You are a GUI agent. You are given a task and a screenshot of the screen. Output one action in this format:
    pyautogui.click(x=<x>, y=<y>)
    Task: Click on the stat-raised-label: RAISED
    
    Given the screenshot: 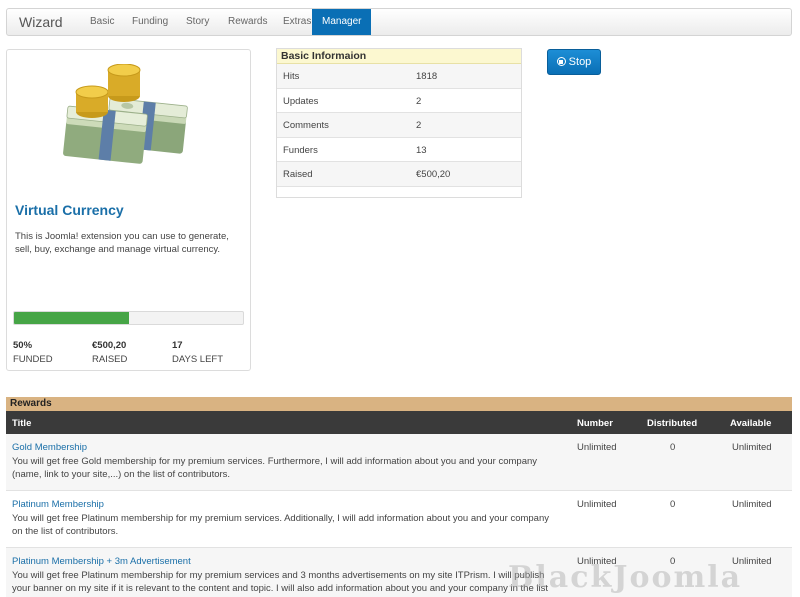 What is the action you would take?
    pyautogui.click(x=110, y=359)
    